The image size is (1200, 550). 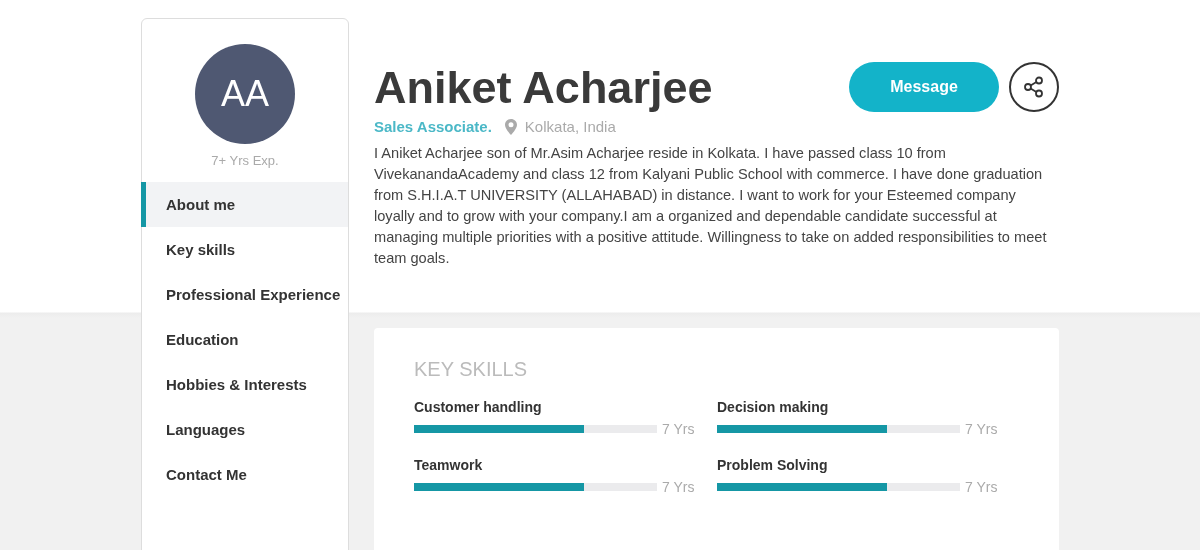 I want to click on skill-name: Teamwork, so click(x=449, y=465).